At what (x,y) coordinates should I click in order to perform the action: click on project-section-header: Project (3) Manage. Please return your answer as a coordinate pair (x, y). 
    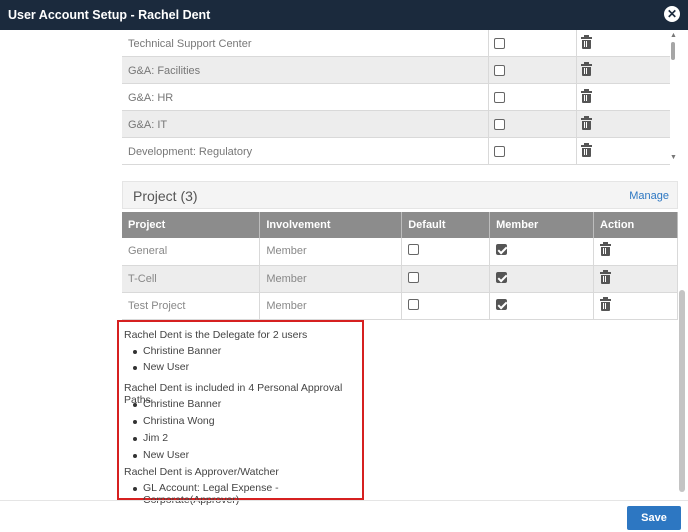
    Looking at the image, I should click on (400, 195).